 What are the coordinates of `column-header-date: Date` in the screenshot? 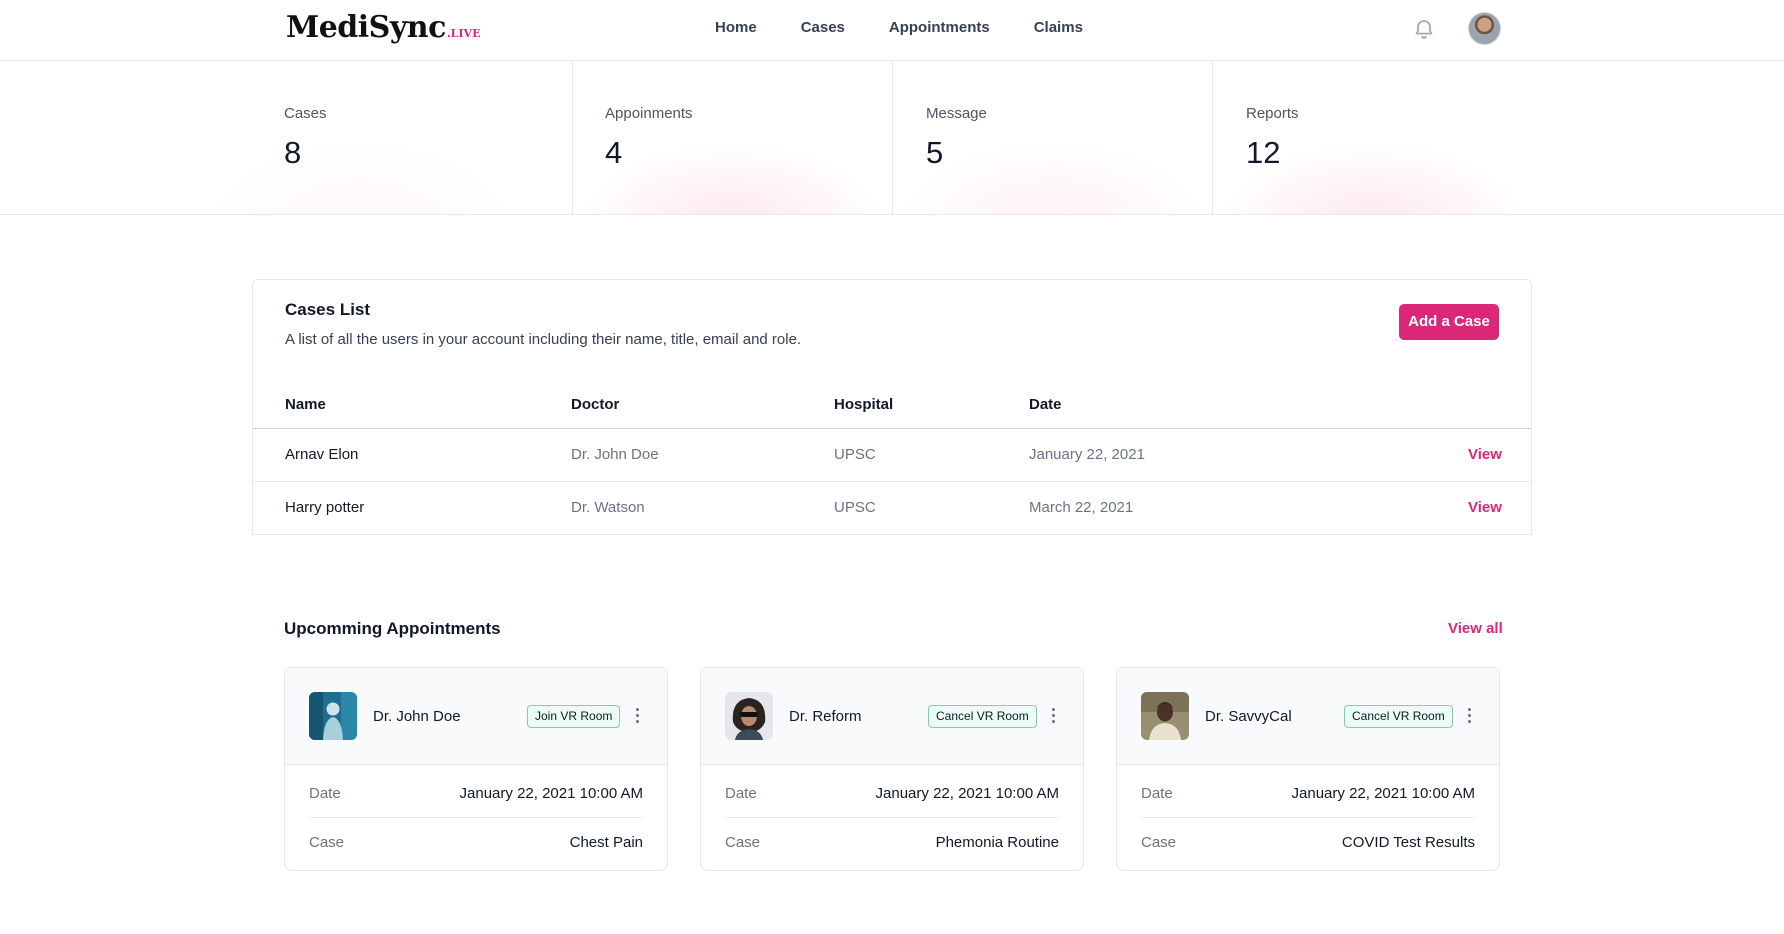 It's located at (1045, 404).